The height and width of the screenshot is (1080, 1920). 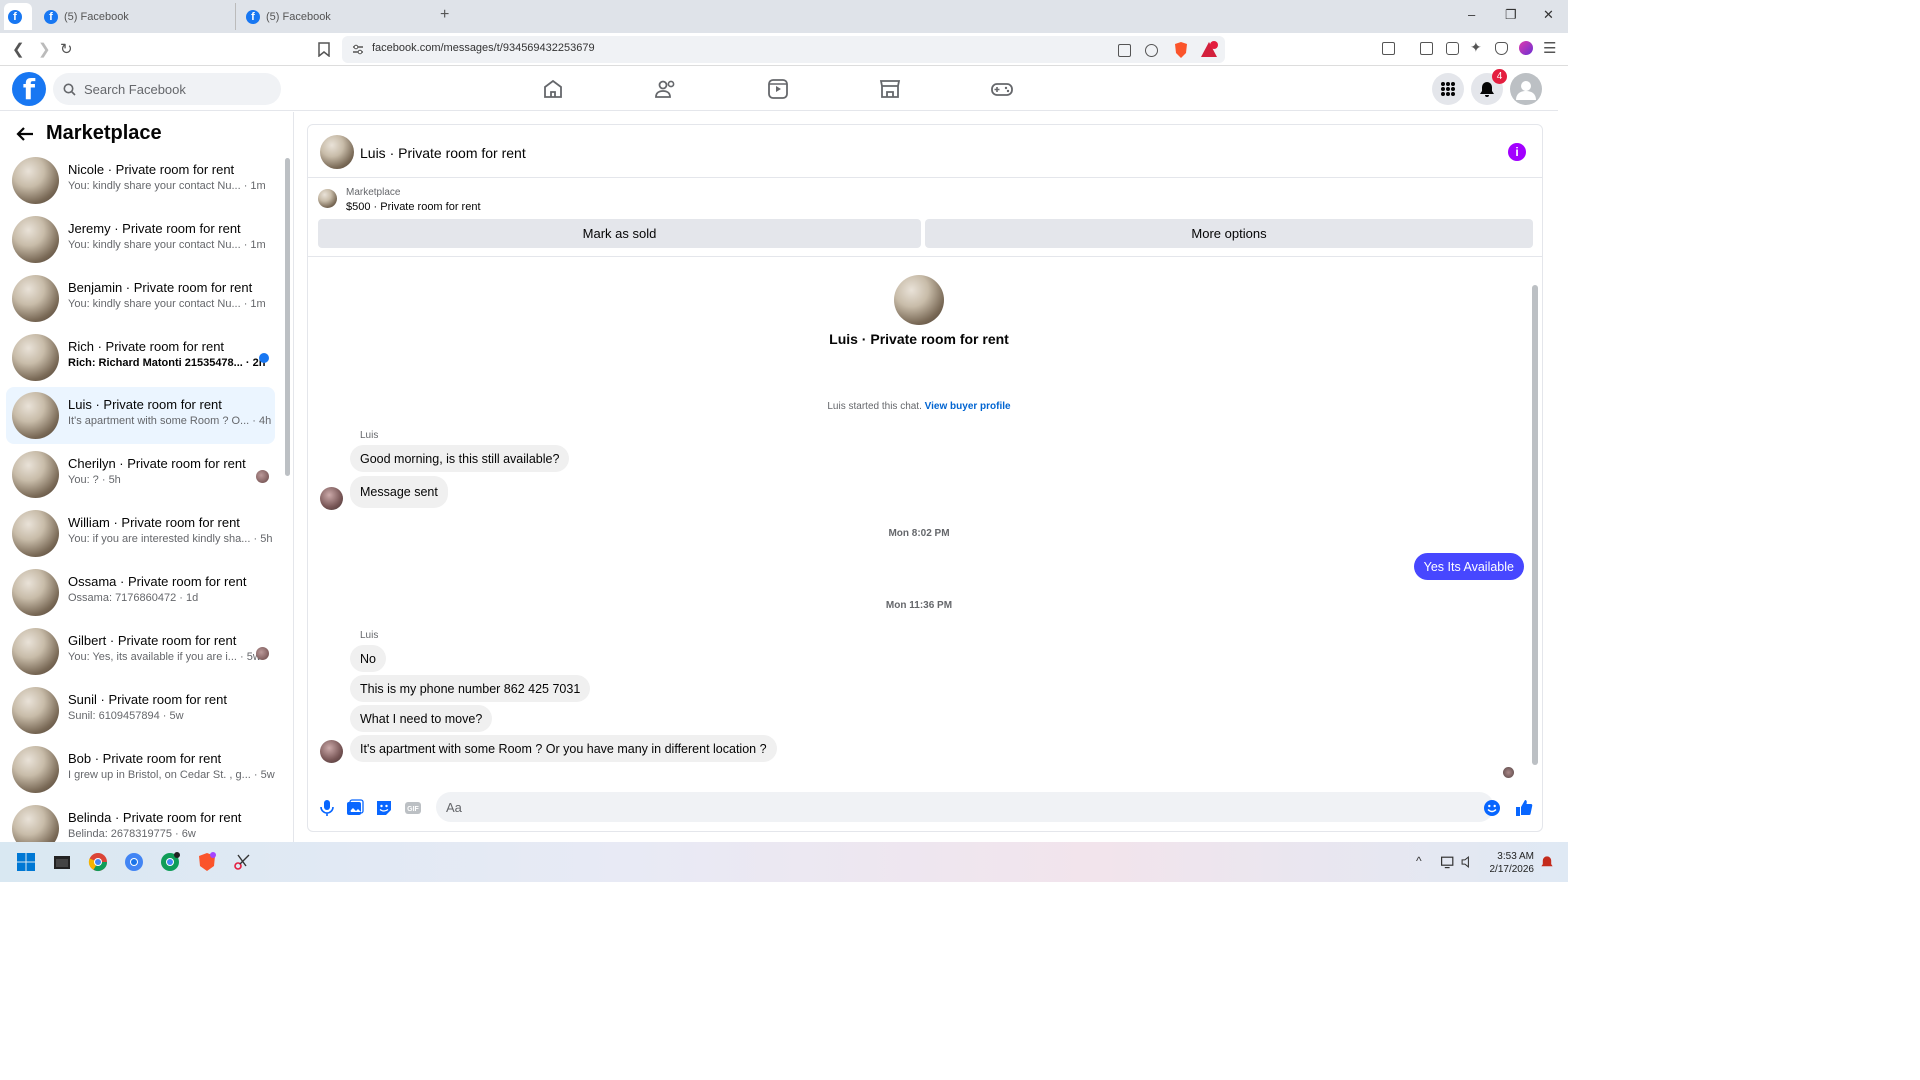 What do you see at coordinates (1492, 808) in the screenshot?
I see `emoji-icon` at bounding box center [1492, 808].